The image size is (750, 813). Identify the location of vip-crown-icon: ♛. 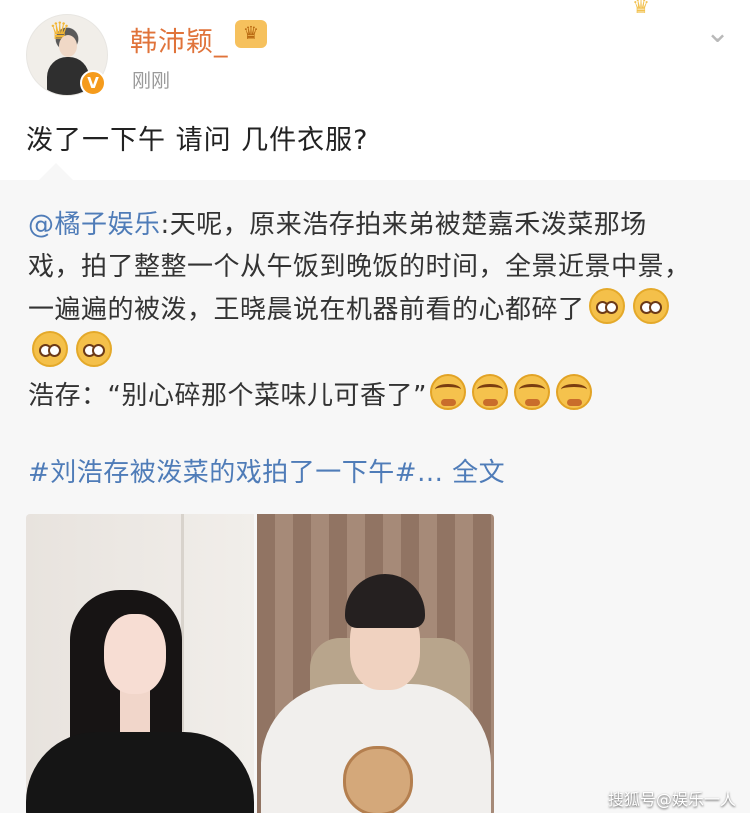
(251, 34).